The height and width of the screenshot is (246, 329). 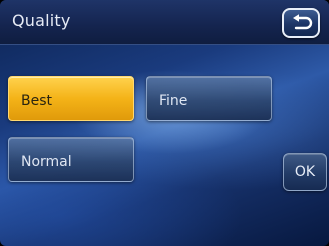 What do you see at coordinates (209, 98) in the screenshot?
I see `option-fine-button: Fine` at bounding box center [209, 98].